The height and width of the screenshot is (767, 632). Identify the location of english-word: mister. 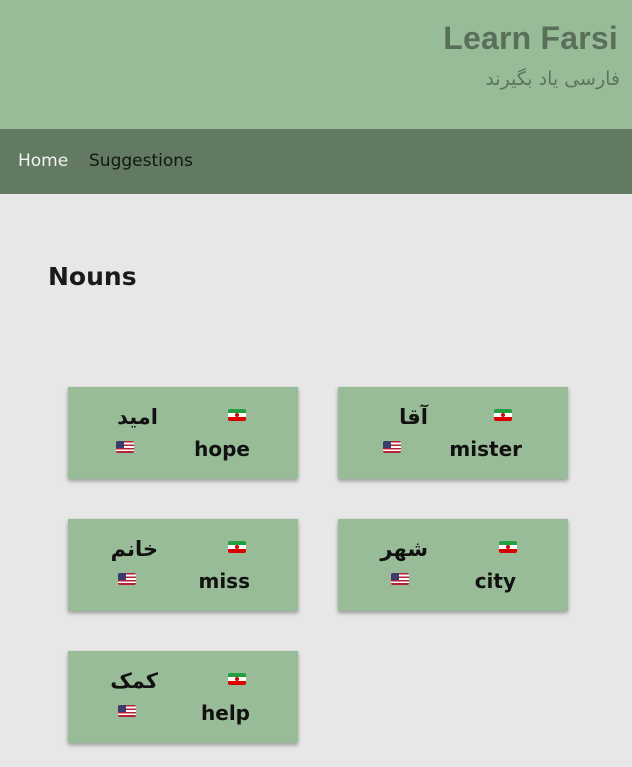
(485, 449).